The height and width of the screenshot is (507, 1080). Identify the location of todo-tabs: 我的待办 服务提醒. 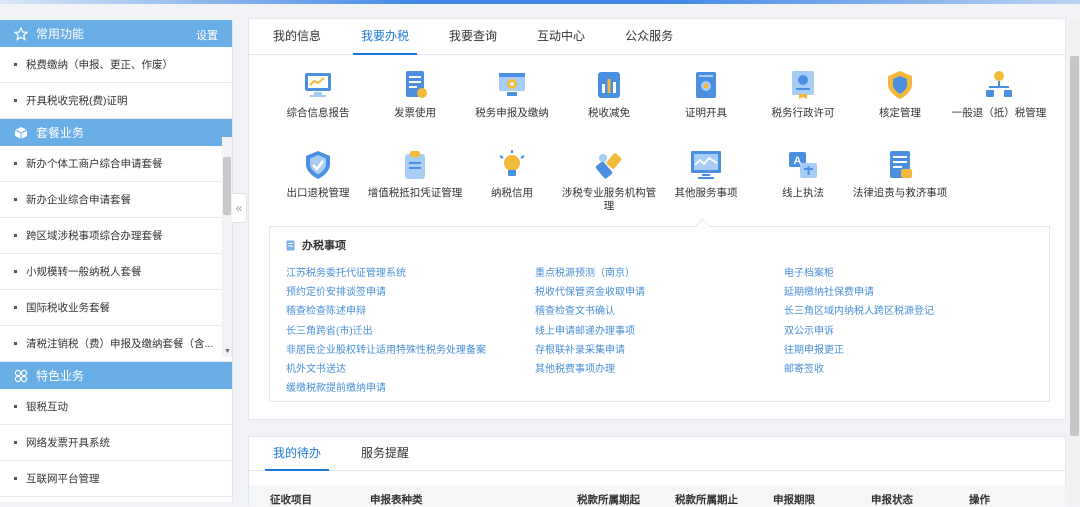
(657, 454).